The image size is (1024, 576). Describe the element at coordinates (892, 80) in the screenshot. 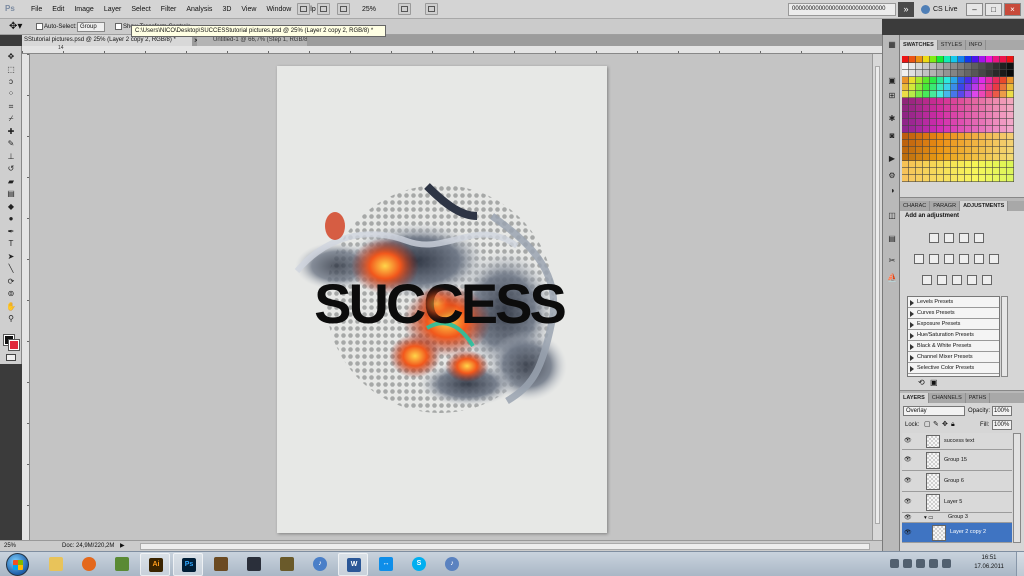

I see `navigator-panel-icon: ▣` at that location.